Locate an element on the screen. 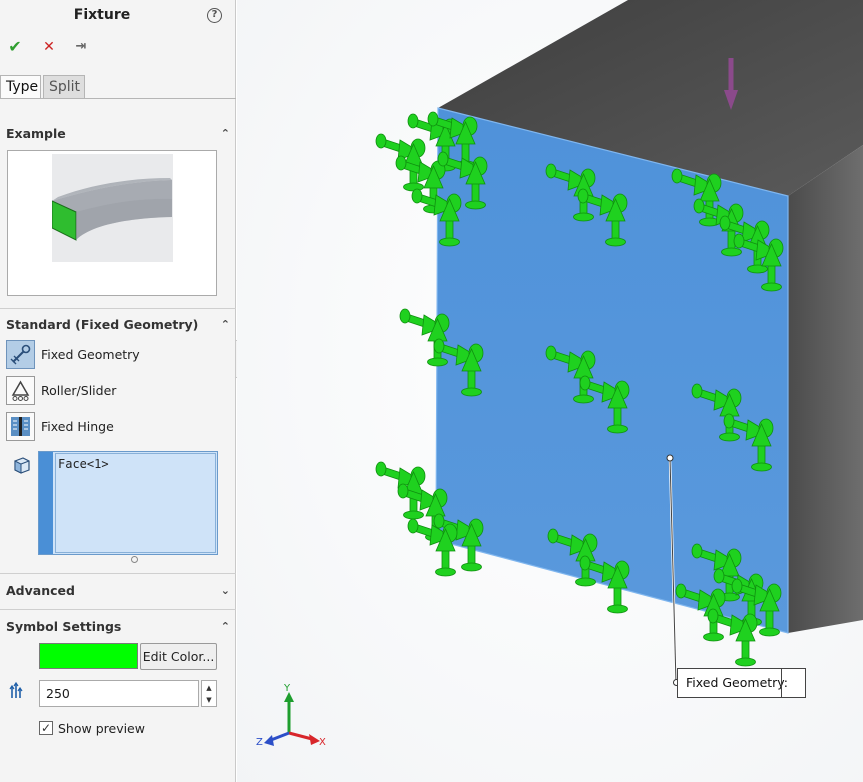  symbol-size-stepper: ▲ ▼ is located at coordinates (209, 693).